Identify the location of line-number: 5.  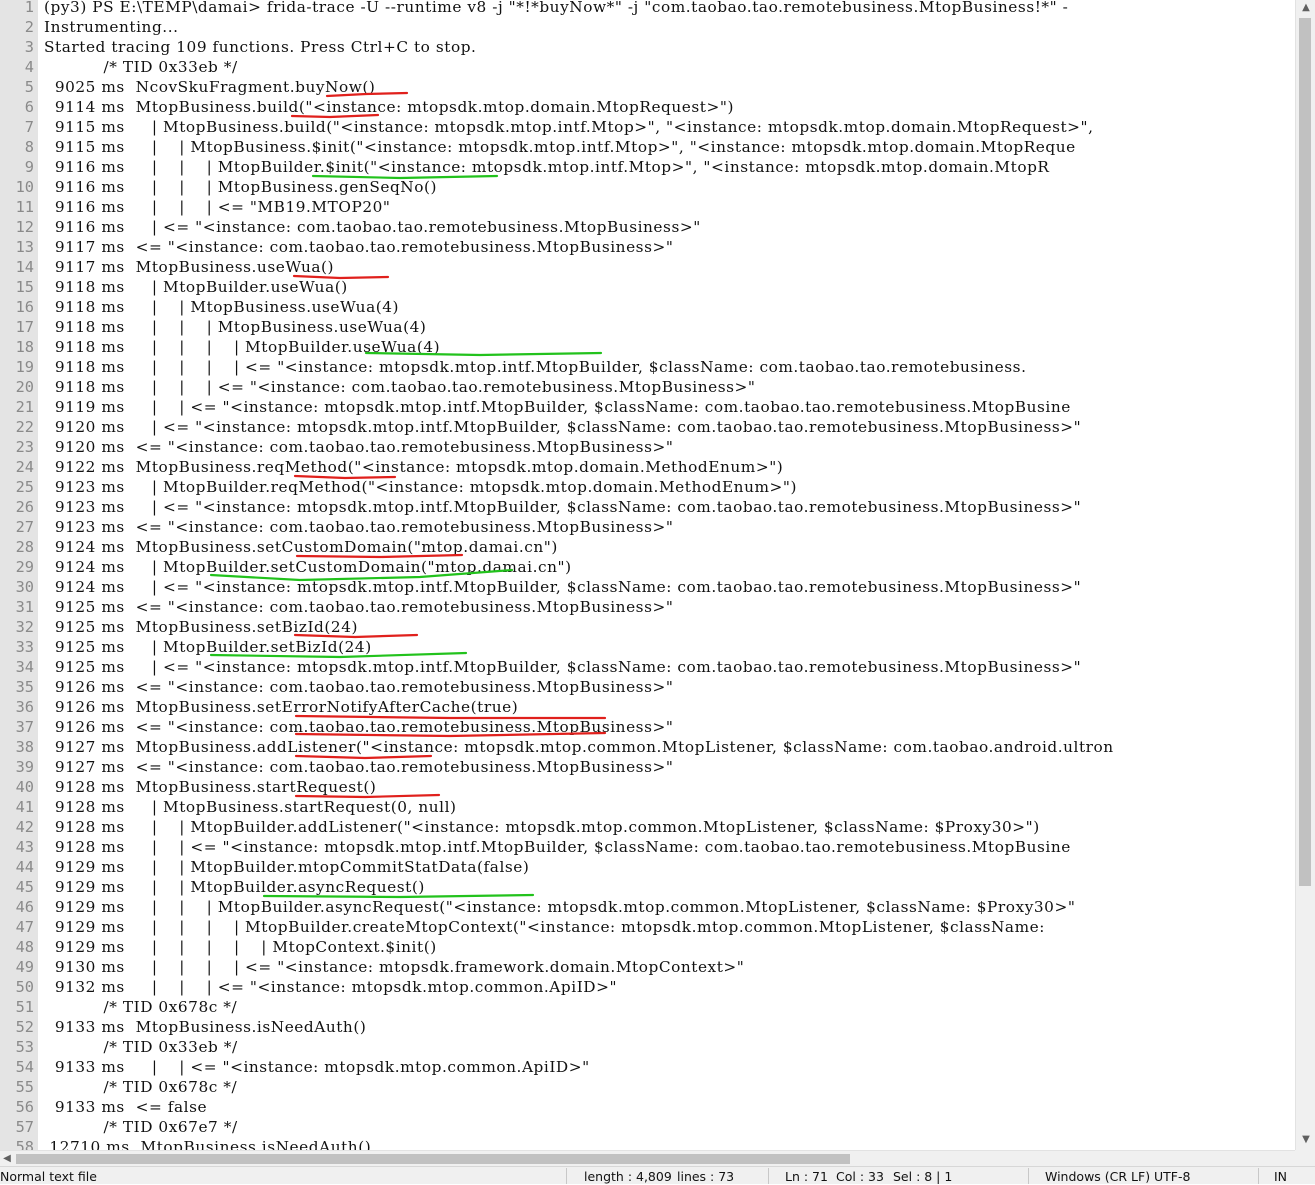
(29, 87).